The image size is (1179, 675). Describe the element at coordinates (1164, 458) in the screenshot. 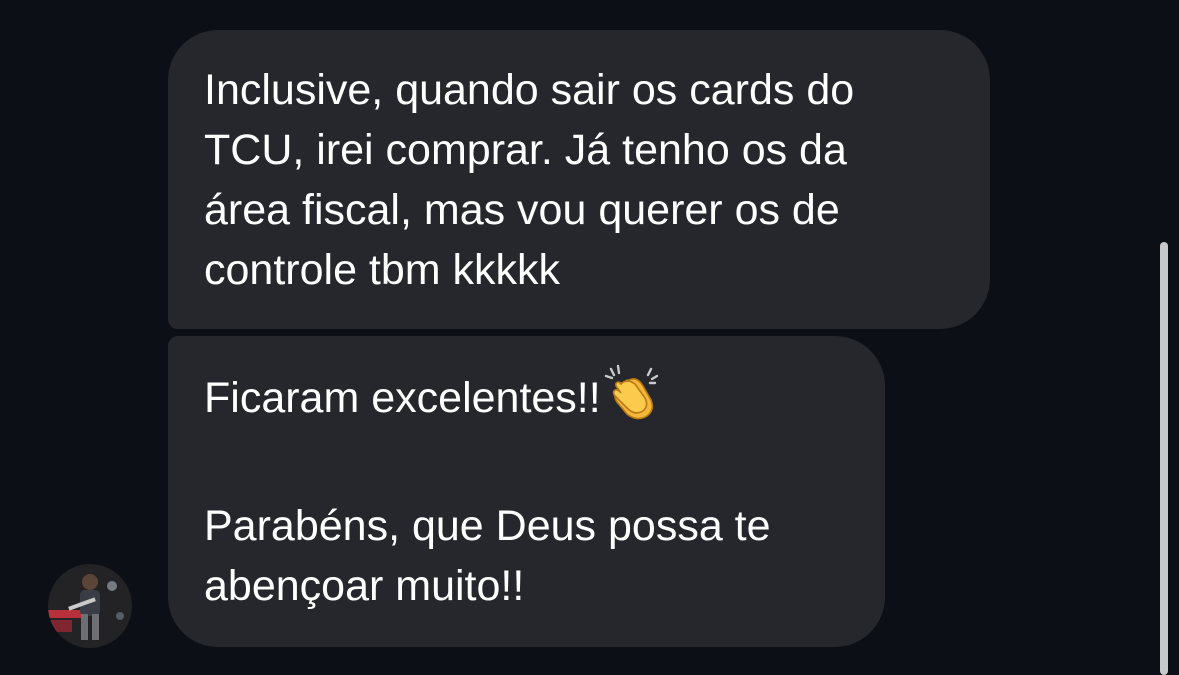

I see `scrollbar` at that location.